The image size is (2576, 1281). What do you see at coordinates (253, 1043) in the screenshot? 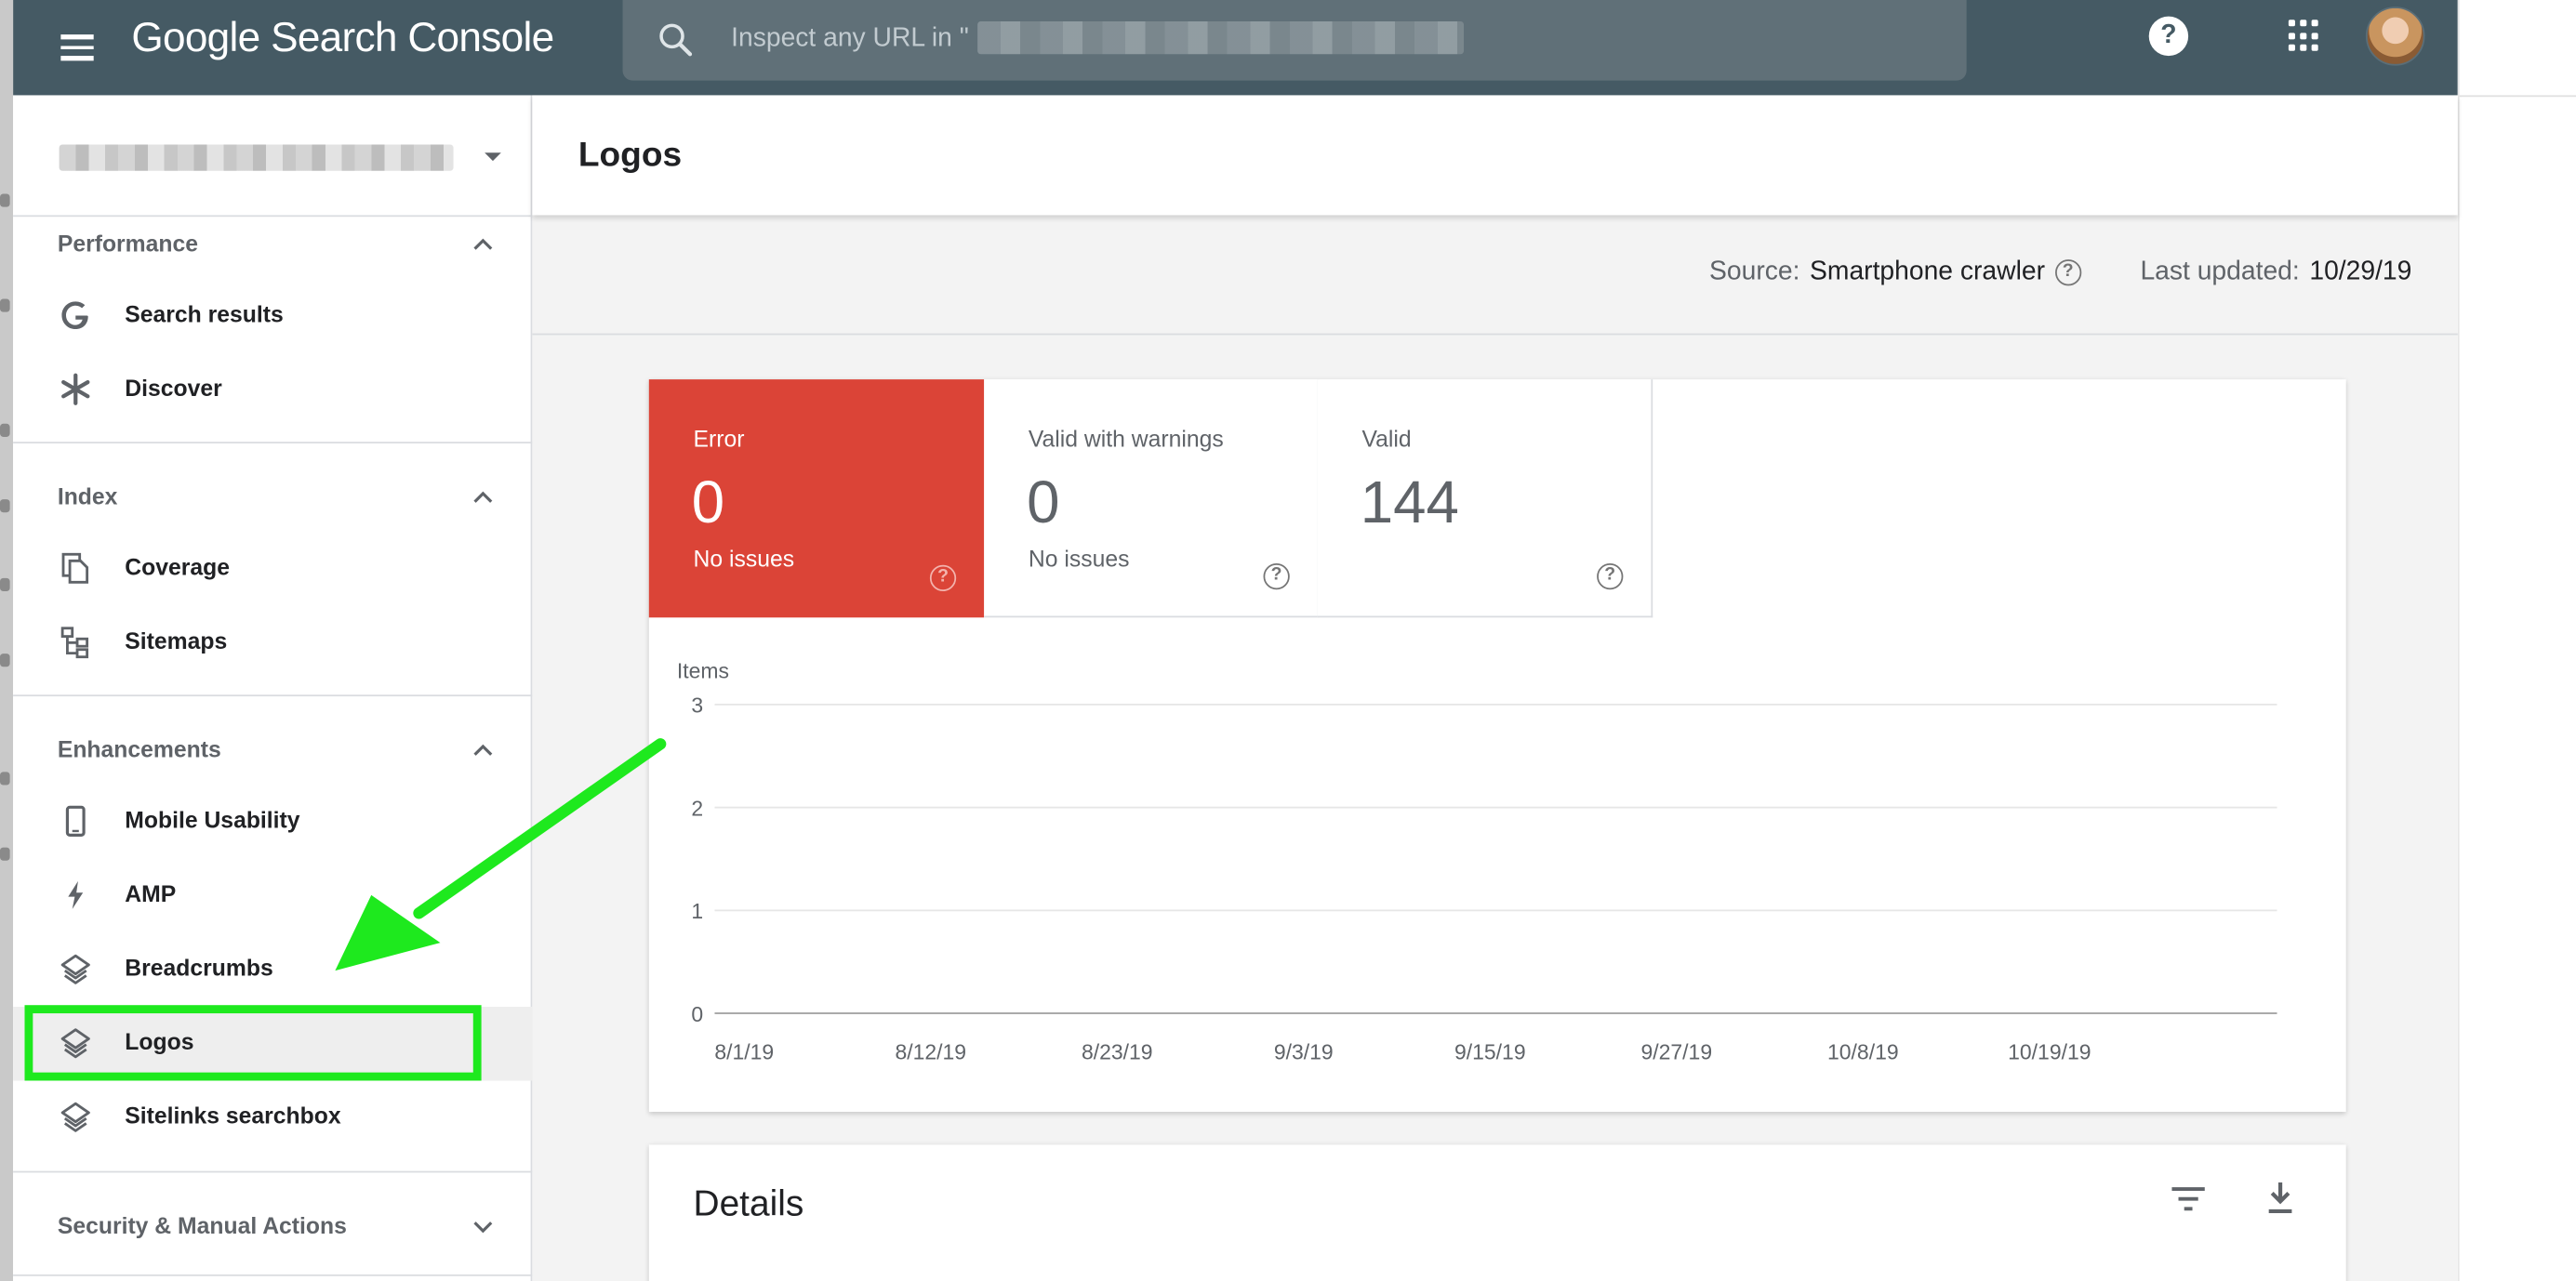
I see `annotation-highlight-box` at bounding box center [253, 1043].